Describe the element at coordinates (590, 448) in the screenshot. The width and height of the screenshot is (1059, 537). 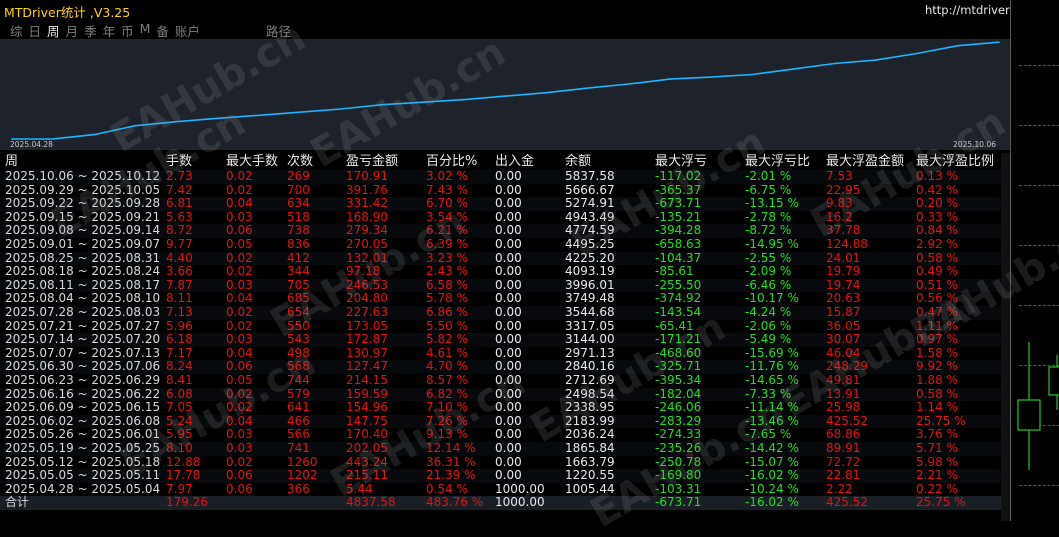
I see `table-cell: 1865.84` at that location.